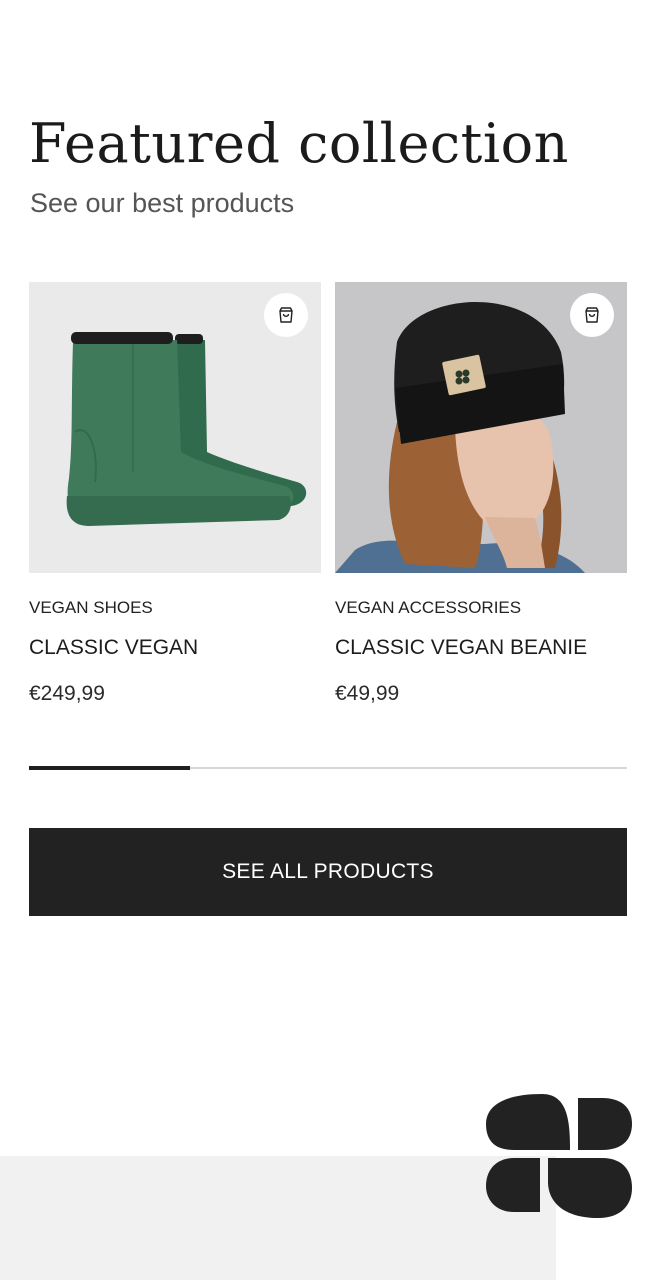 The width and height of the screenshot is (656, 1280). What do you see at coordinates (328, 872) in the screenshot?
I see `see-all-products-button: SEE ALL PRODUCTS` at bounding box center [328, 872].